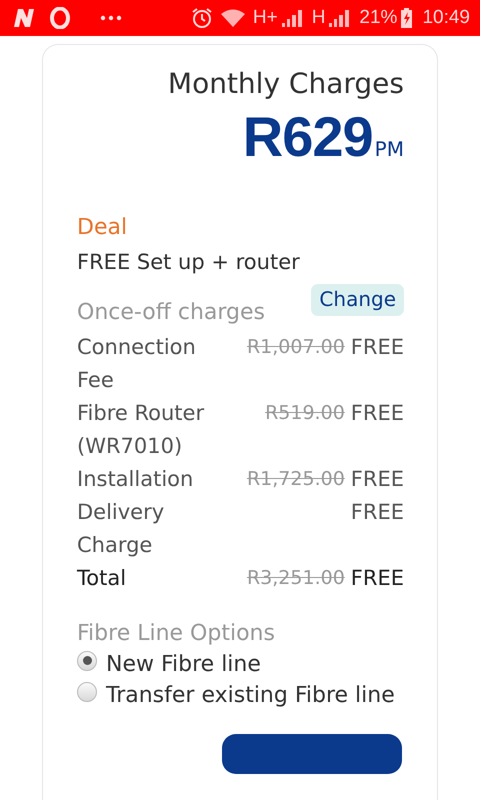  Describe the element at coordinates (285, 83) in the screenshot. I see `section-title: Monthly Charges` at that location.